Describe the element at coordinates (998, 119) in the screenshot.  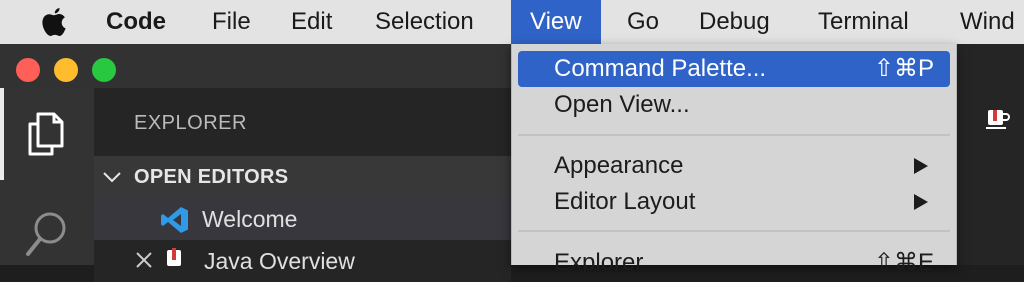
I see `java-tab-icon` at that location.